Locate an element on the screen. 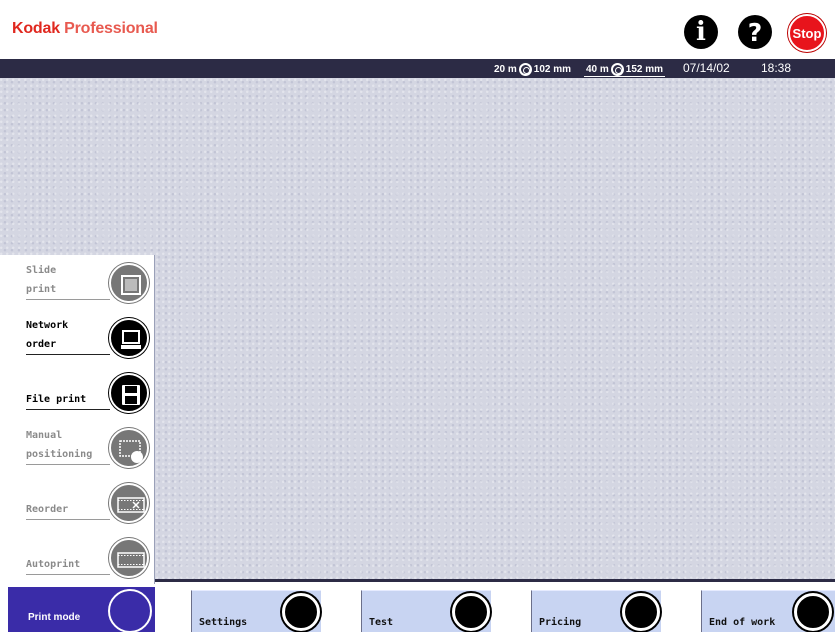  mode-label: Manual positioning is located at coordinates (68, 445).